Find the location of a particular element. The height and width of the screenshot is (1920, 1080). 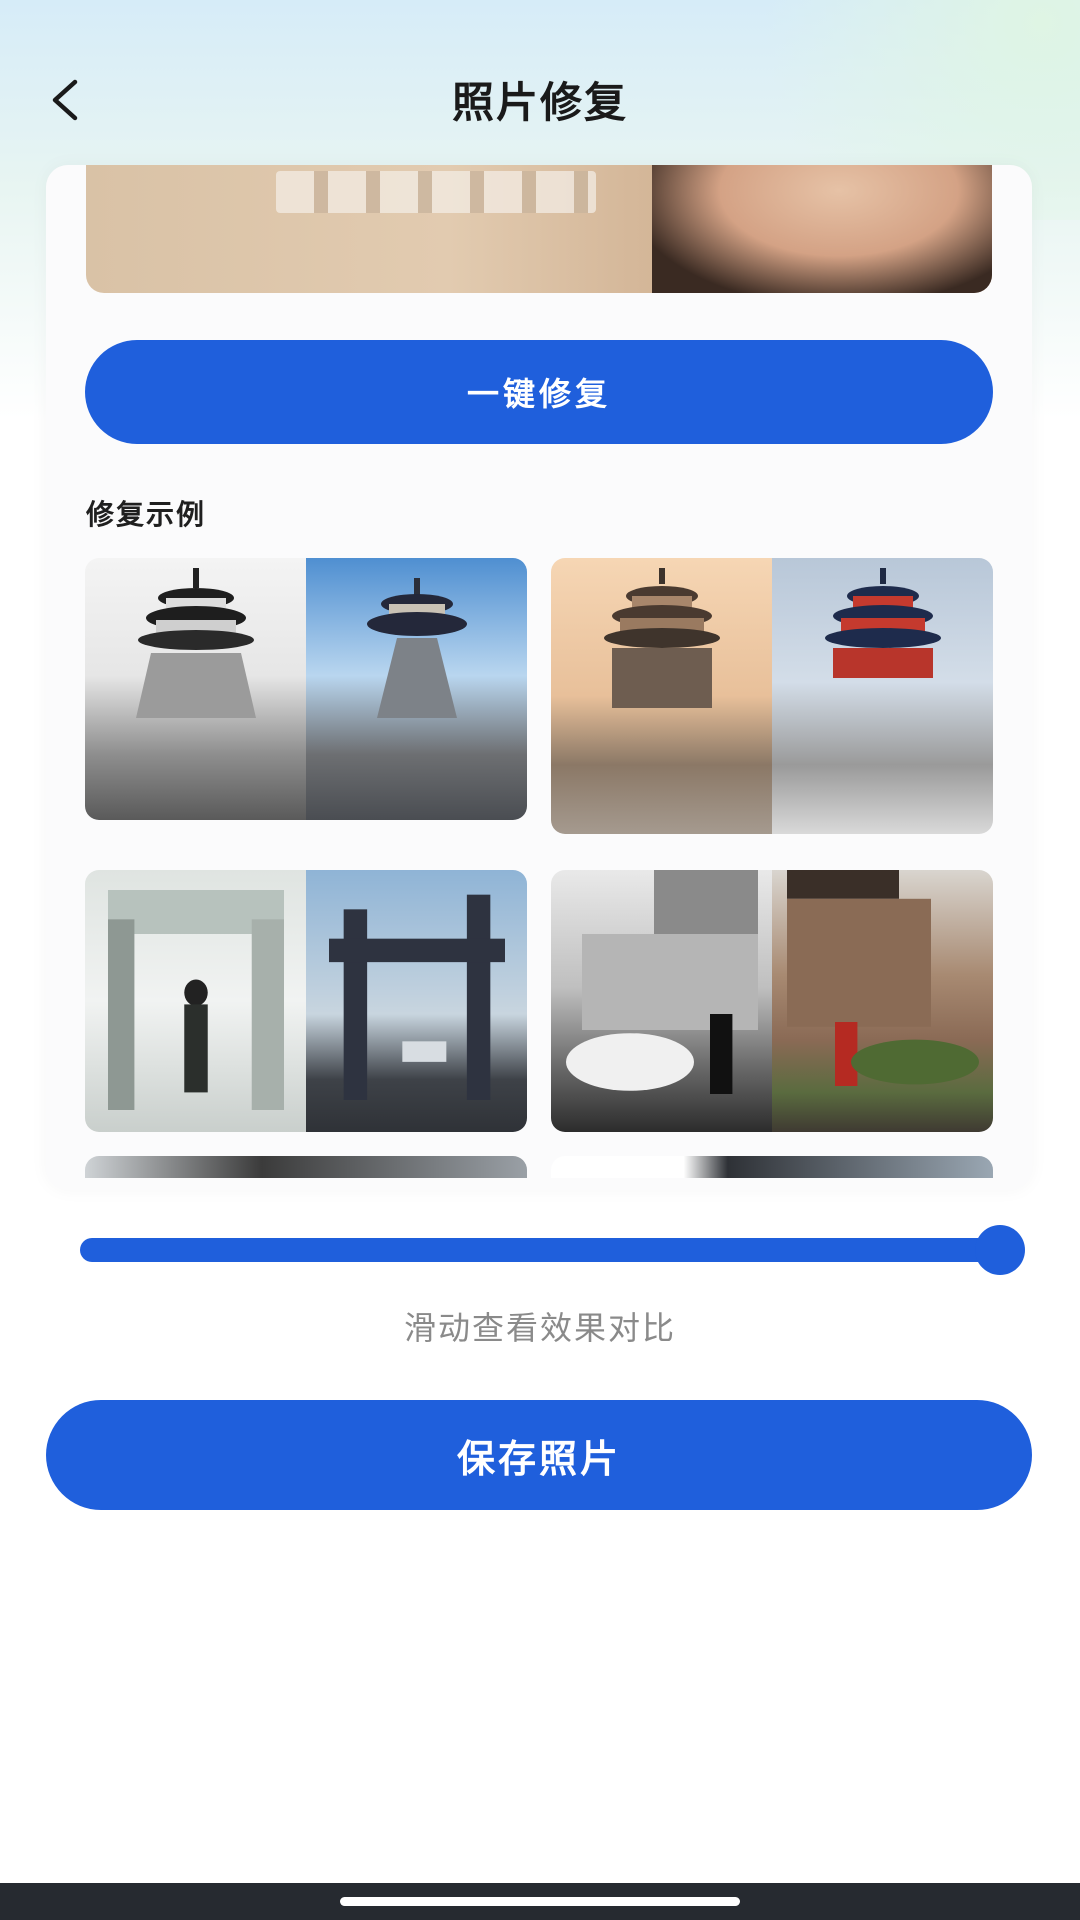

top-nav-bar: 照片修复 is located at coordinates (540, 100).